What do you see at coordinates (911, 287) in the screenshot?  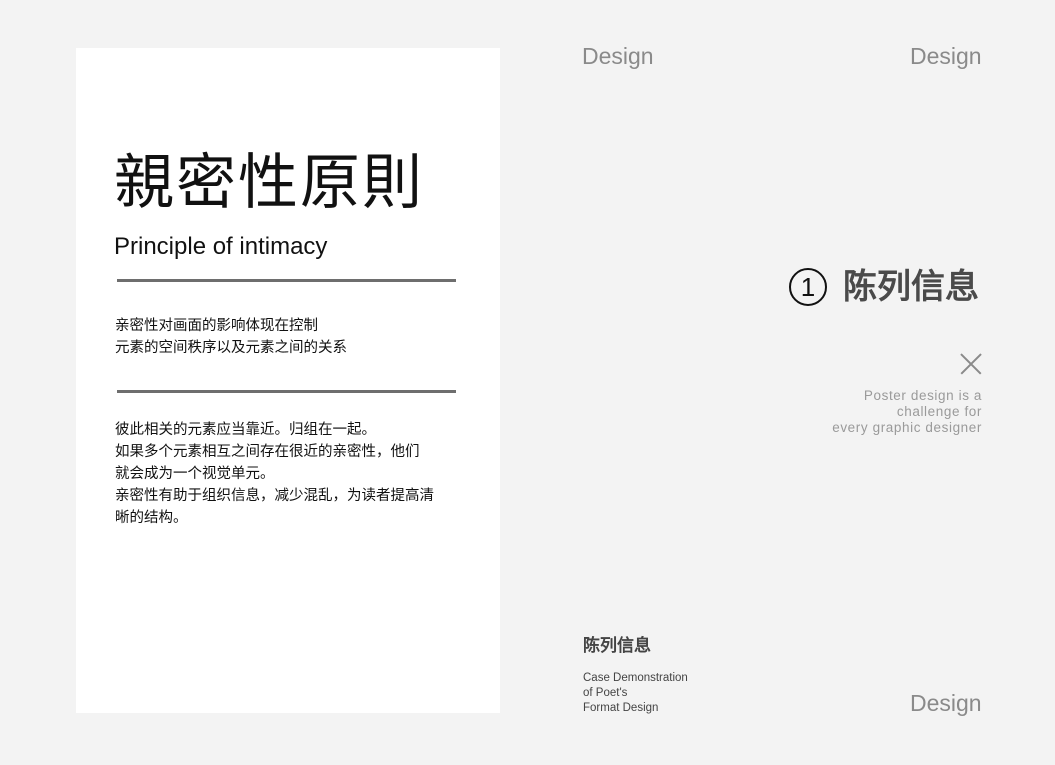 I see `section-heading-text: 陈列信息` at bounding box center [911, 287].